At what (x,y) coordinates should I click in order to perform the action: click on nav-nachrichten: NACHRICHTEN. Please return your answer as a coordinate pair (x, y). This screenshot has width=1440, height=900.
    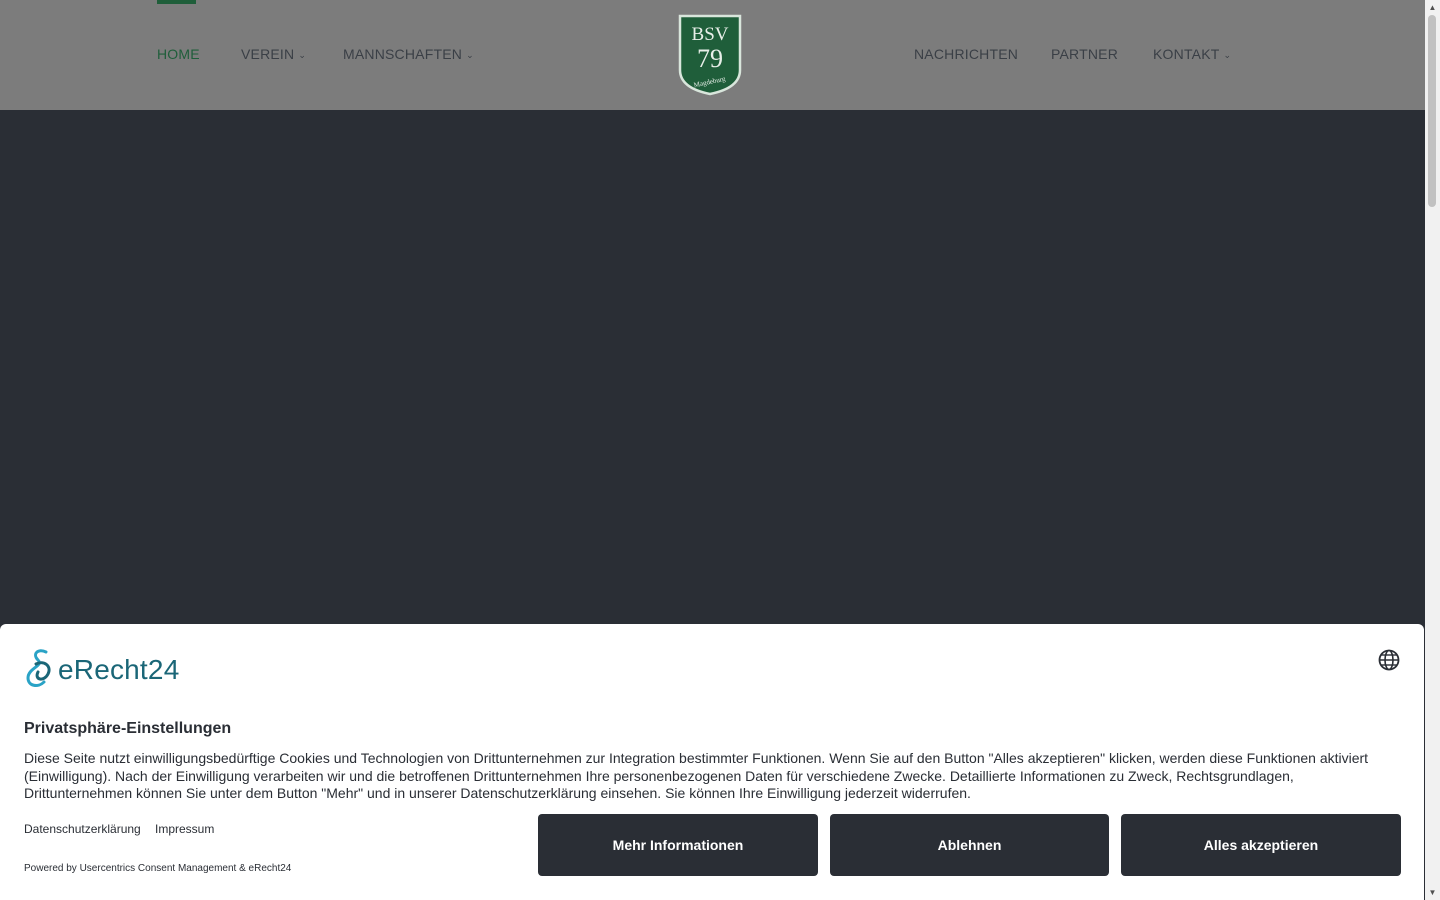
    Looking at the image, I should click on (966, 54).